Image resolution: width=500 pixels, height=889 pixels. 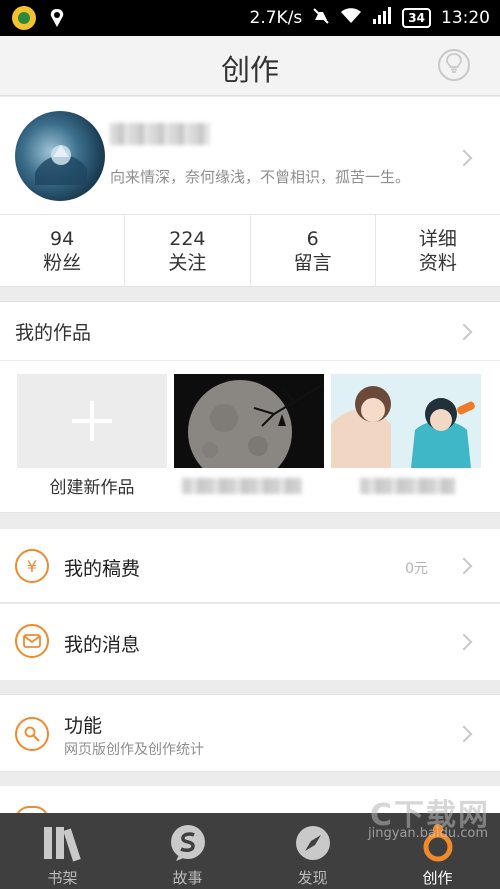 I want to click on stat-messages: 6 留言, so click(x=313, y=250).